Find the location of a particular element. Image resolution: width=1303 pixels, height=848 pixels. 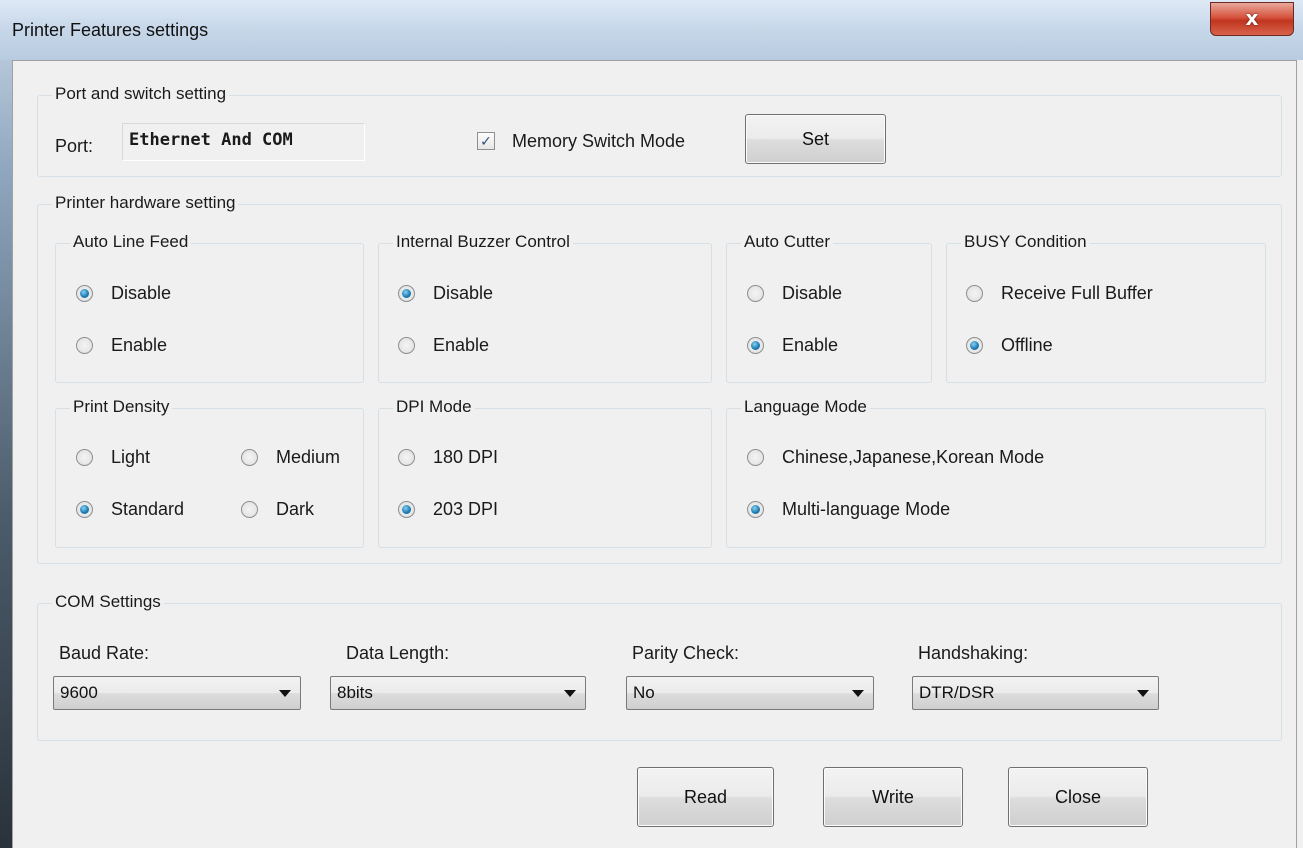

auto-line-feed-group: Auto Line Feed is located at coordinates (209, 307).